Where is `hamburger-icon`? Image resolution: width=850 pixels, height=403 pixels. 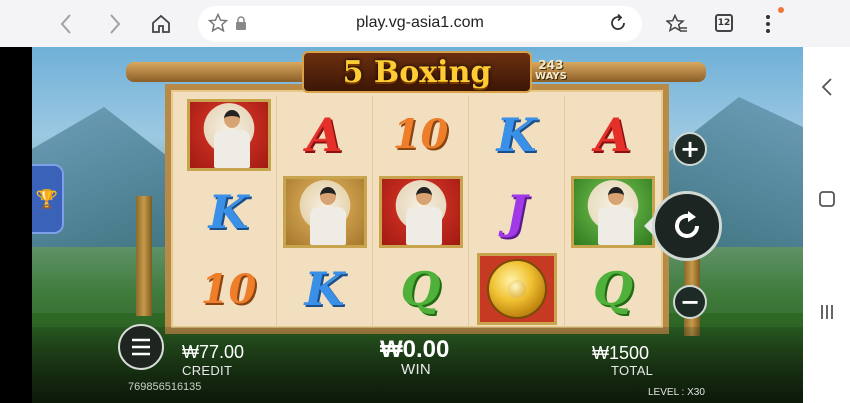
hamburger-icon is located at coordinates (141, 347).